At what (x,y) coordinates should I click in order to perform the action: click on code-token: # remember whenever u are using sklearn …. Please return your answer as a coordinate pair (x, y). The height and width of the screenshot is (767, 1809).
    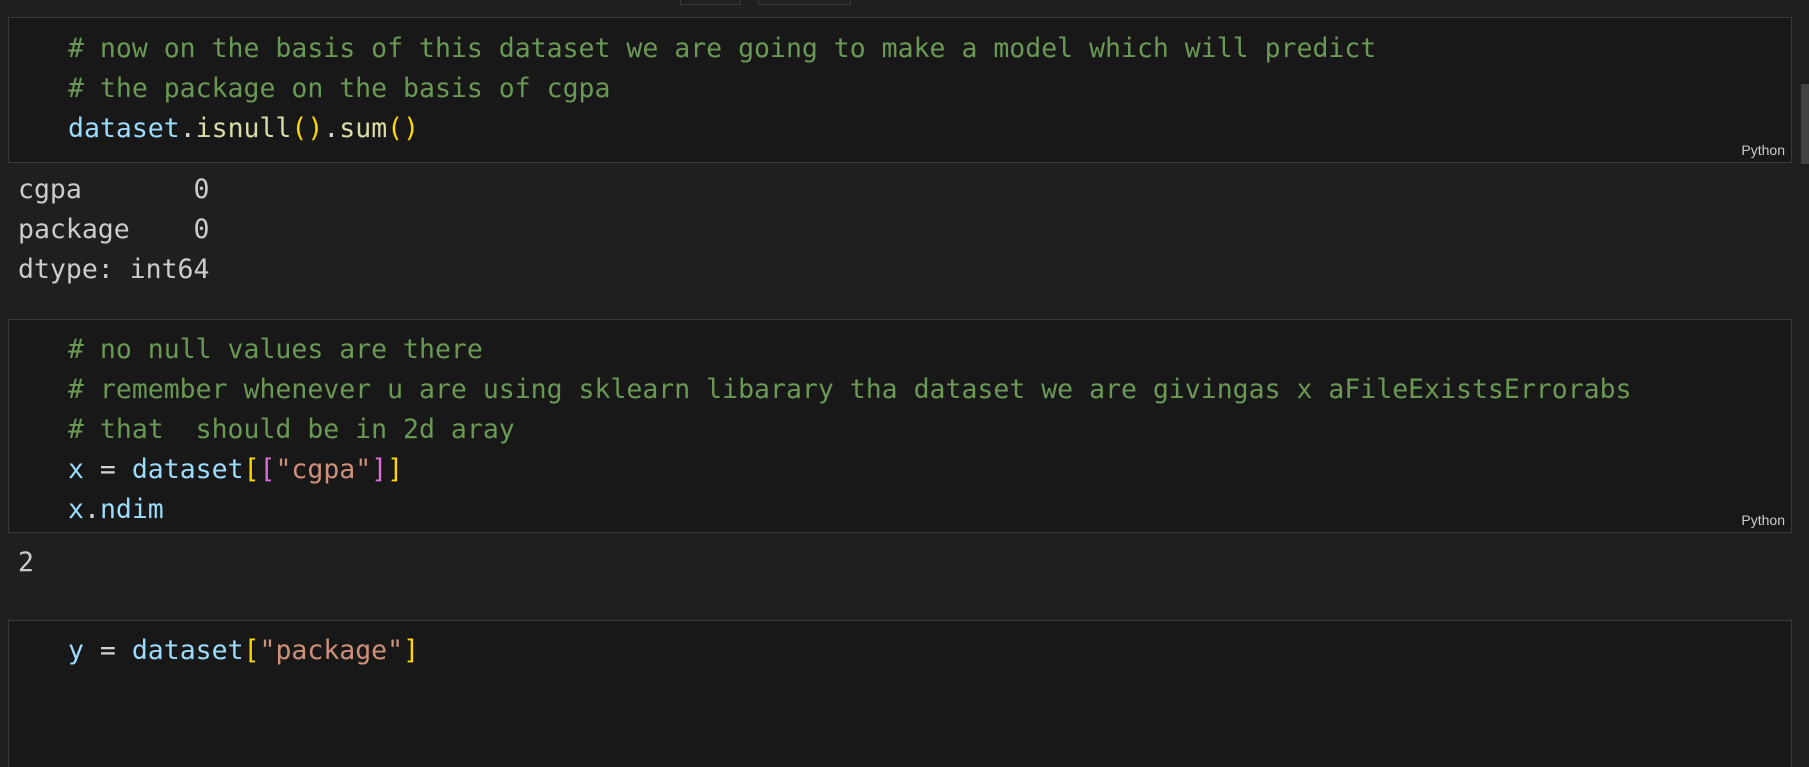
    Looking at the image, I should click on (850, 389).